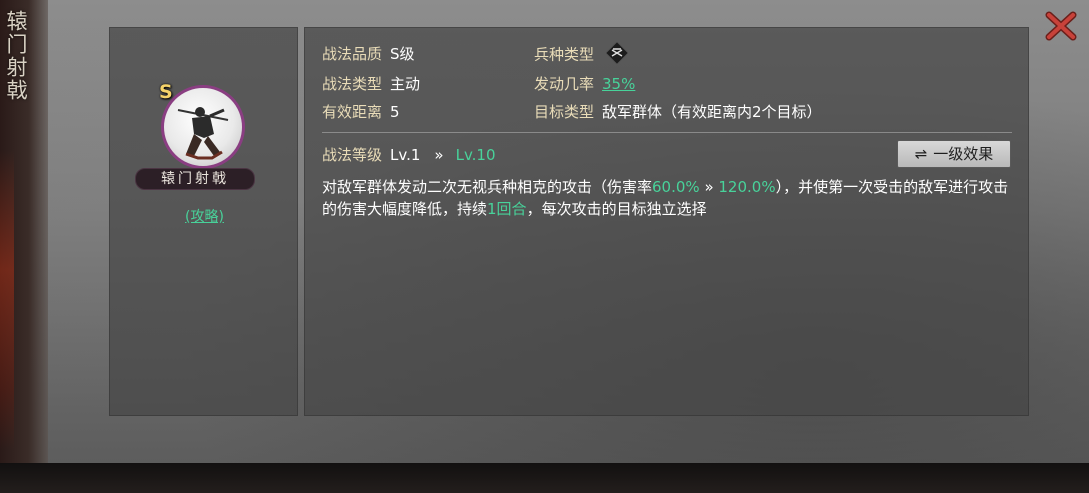 The height and width of the screenshot is (493, 1089). I want to click on trigger-rate-label: 发动几率, so click(564, 84).